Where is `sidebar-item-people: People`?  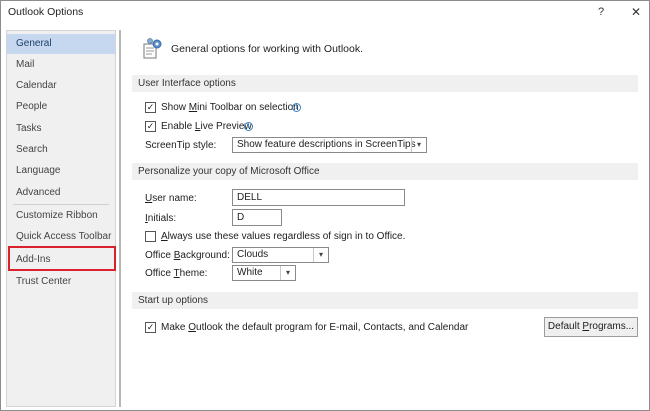 sidebar-item-people: People is located at coordinates (61, 107).